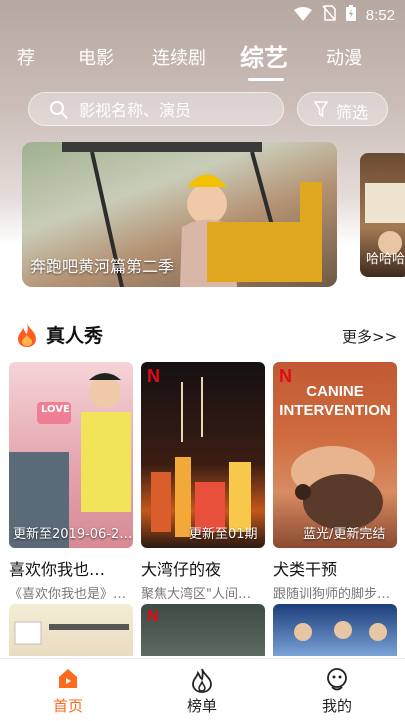  Describe the element at coordinates (67, 706) in the screenshot. I see `nav-label: 首页` at that location.